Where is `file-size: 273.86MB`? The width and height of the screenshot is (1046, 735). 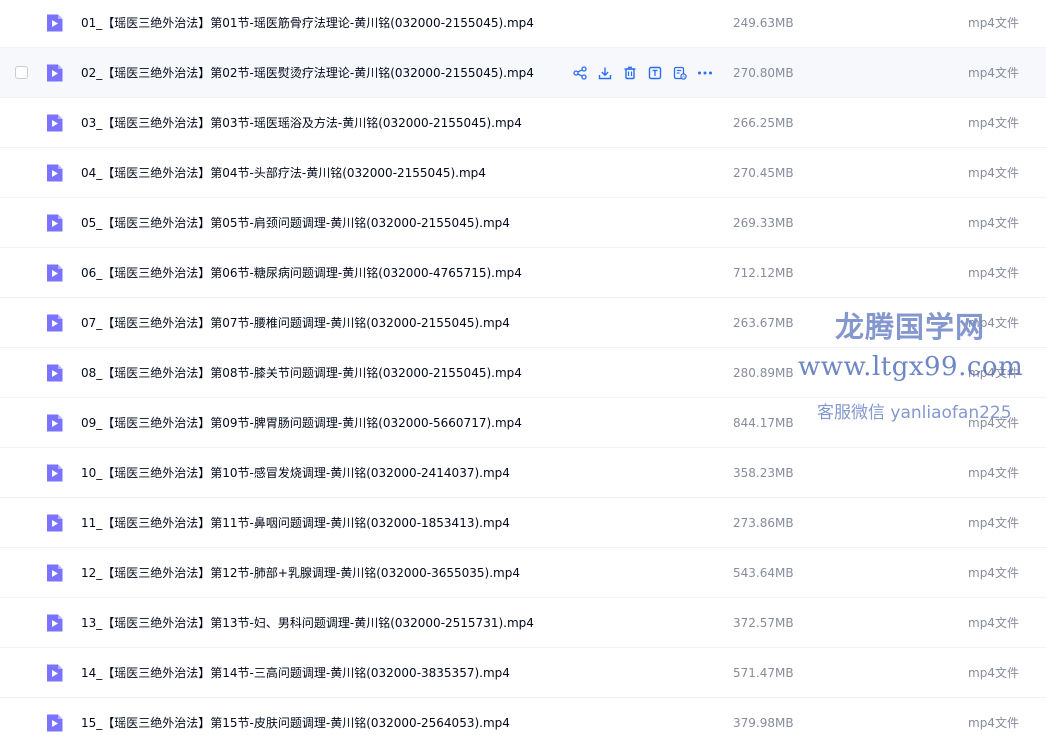
file-size: 273.86MB is located at coordinates (763, 522).